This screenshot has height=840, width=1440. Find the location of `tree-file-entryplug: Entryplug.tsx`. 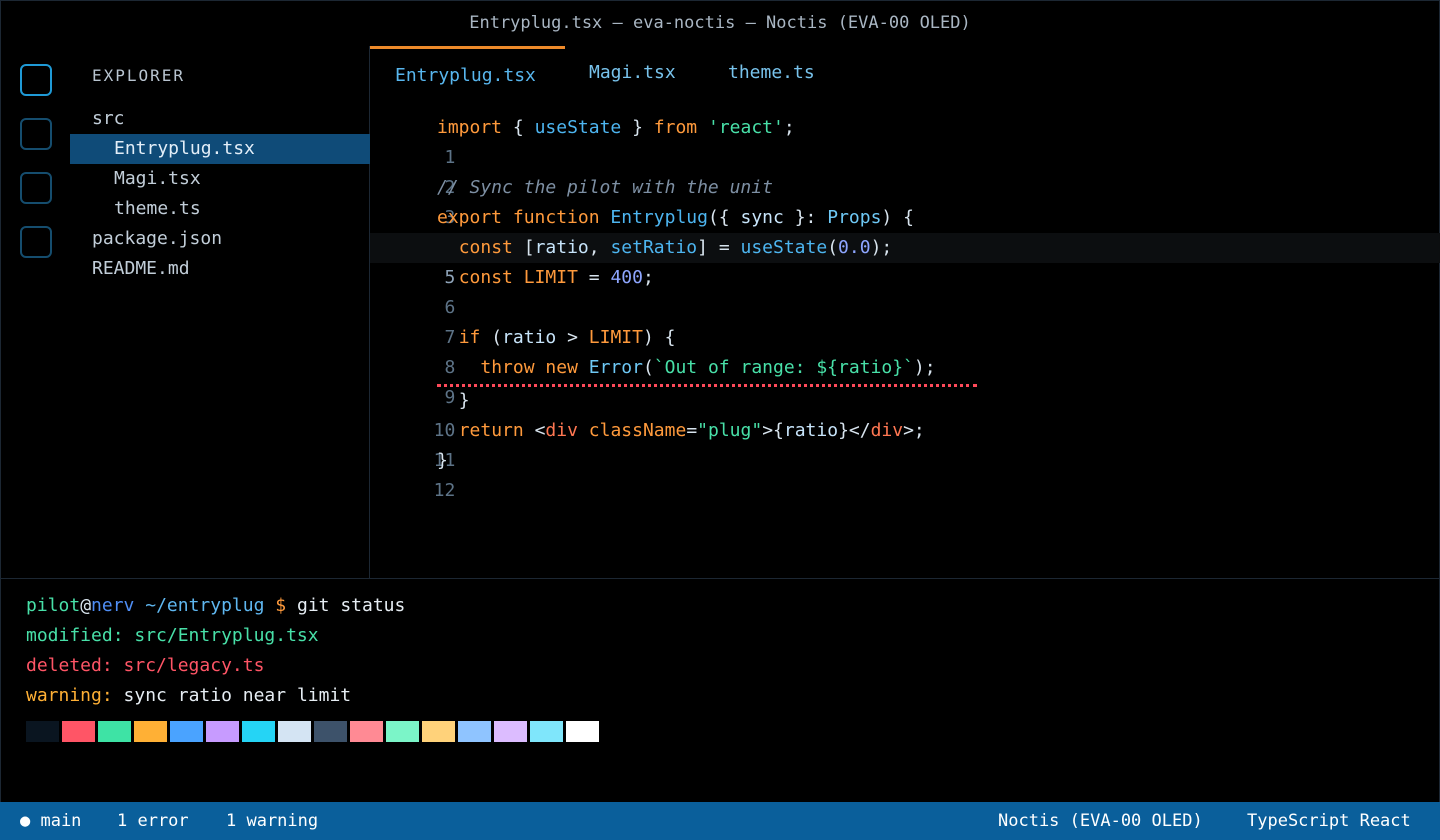

tree-file-entryplug: Entryplug.tsx is located at coordinates (220, 149).